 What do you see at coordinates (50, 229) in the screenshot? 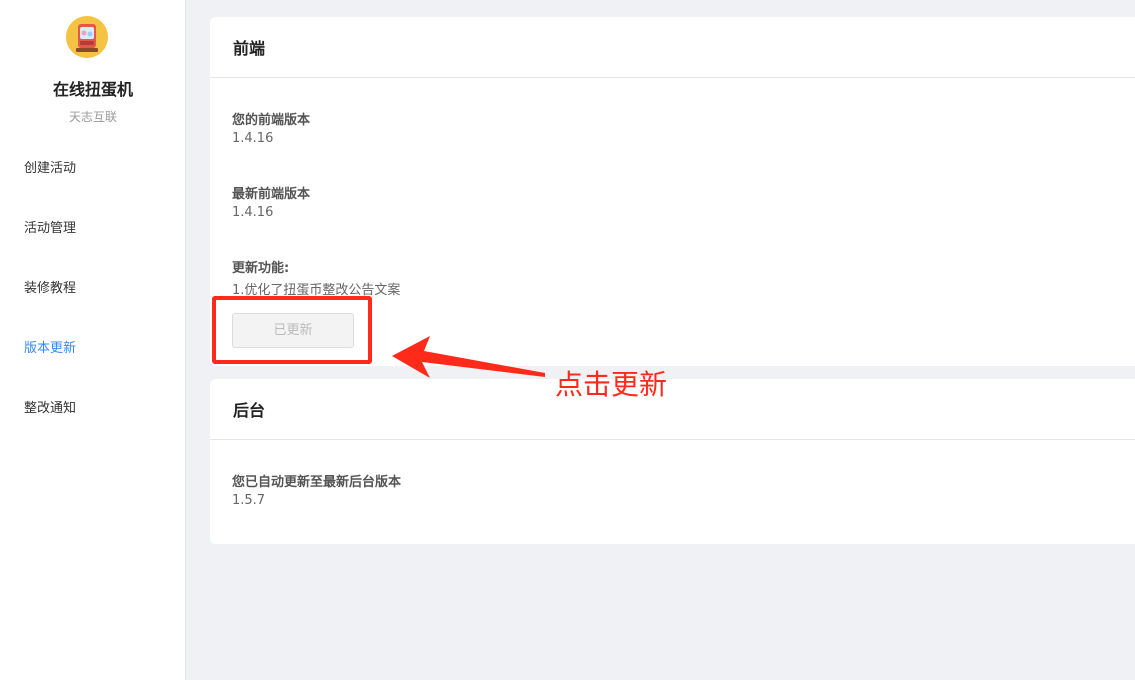
I see `sidebar-item-activity-management: 活动管理` at bounding box center [50, 229].